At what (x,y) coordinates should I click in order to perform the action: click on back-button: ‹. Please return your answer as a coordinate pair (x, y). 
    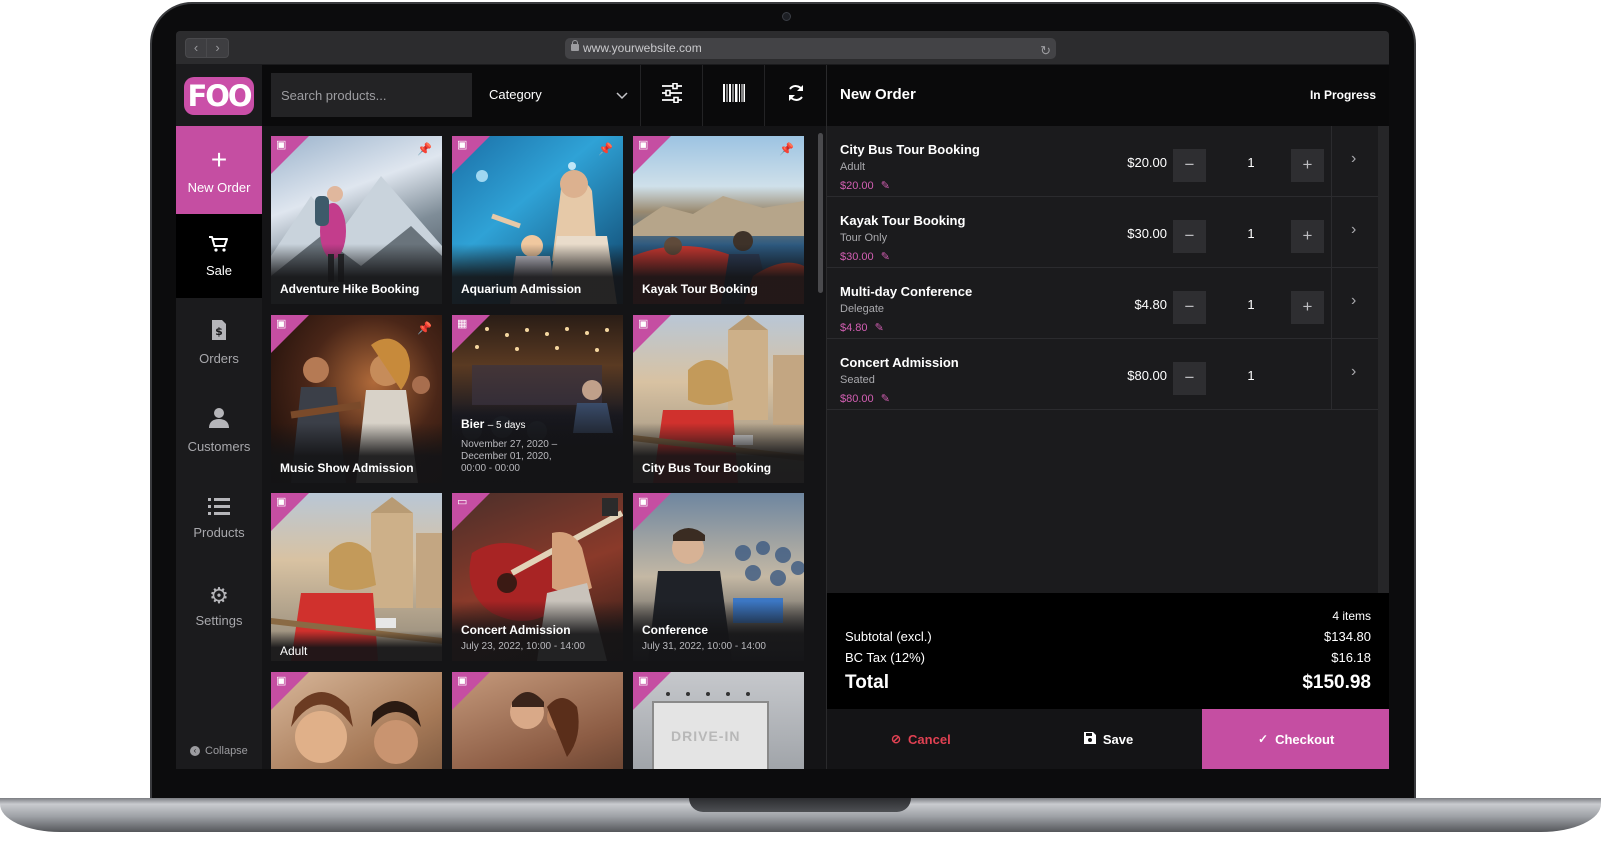
    Looking at the image, I should click on (196, 48).